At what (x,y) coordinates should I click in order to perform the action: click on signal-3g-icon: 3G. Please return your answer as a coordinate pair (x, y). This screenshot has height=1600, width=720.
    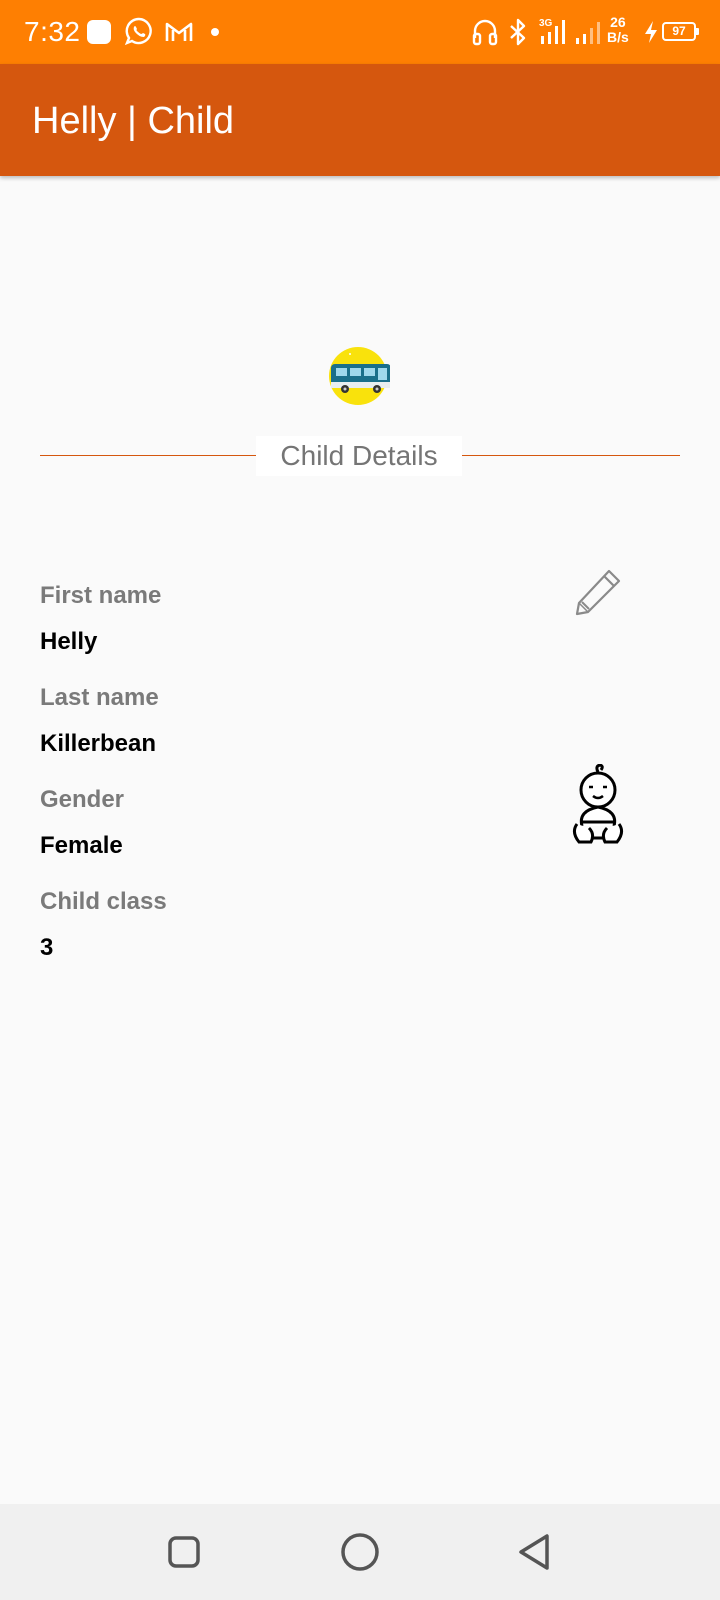
    Looking at the image, I should click on (552, 31).